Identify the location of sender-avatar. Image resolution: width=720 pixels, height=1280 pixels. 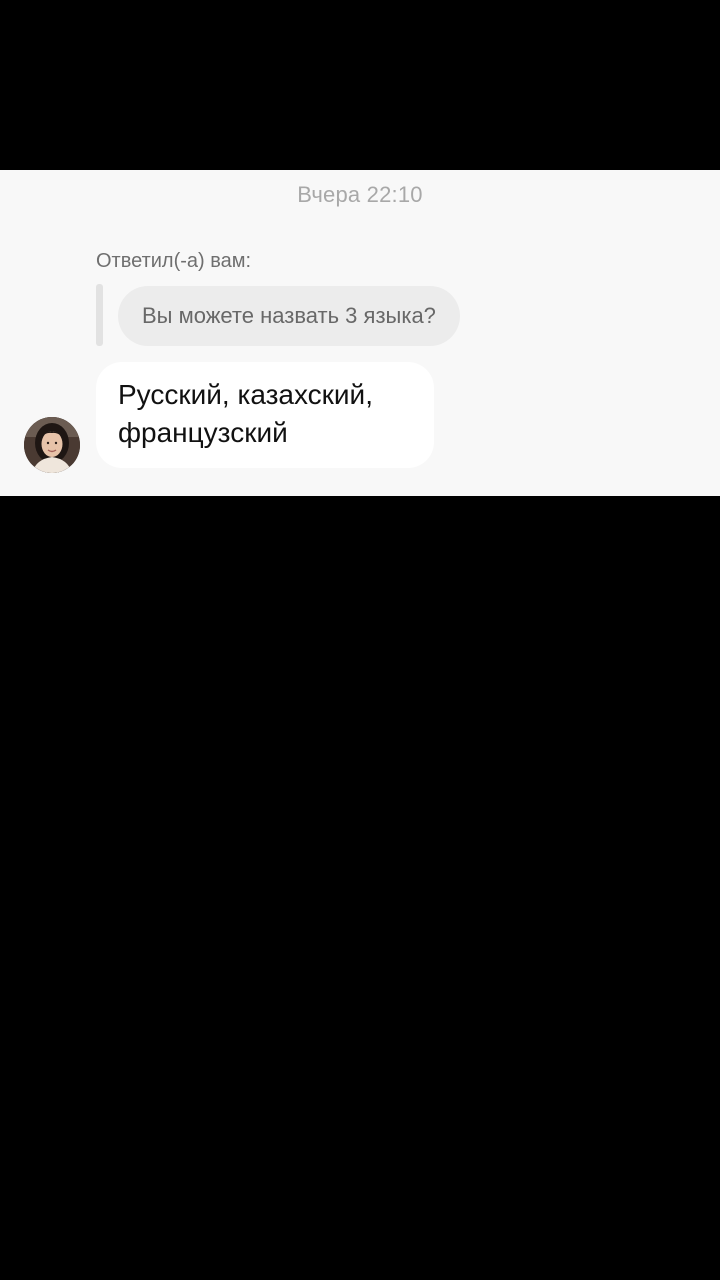
(52, 445).